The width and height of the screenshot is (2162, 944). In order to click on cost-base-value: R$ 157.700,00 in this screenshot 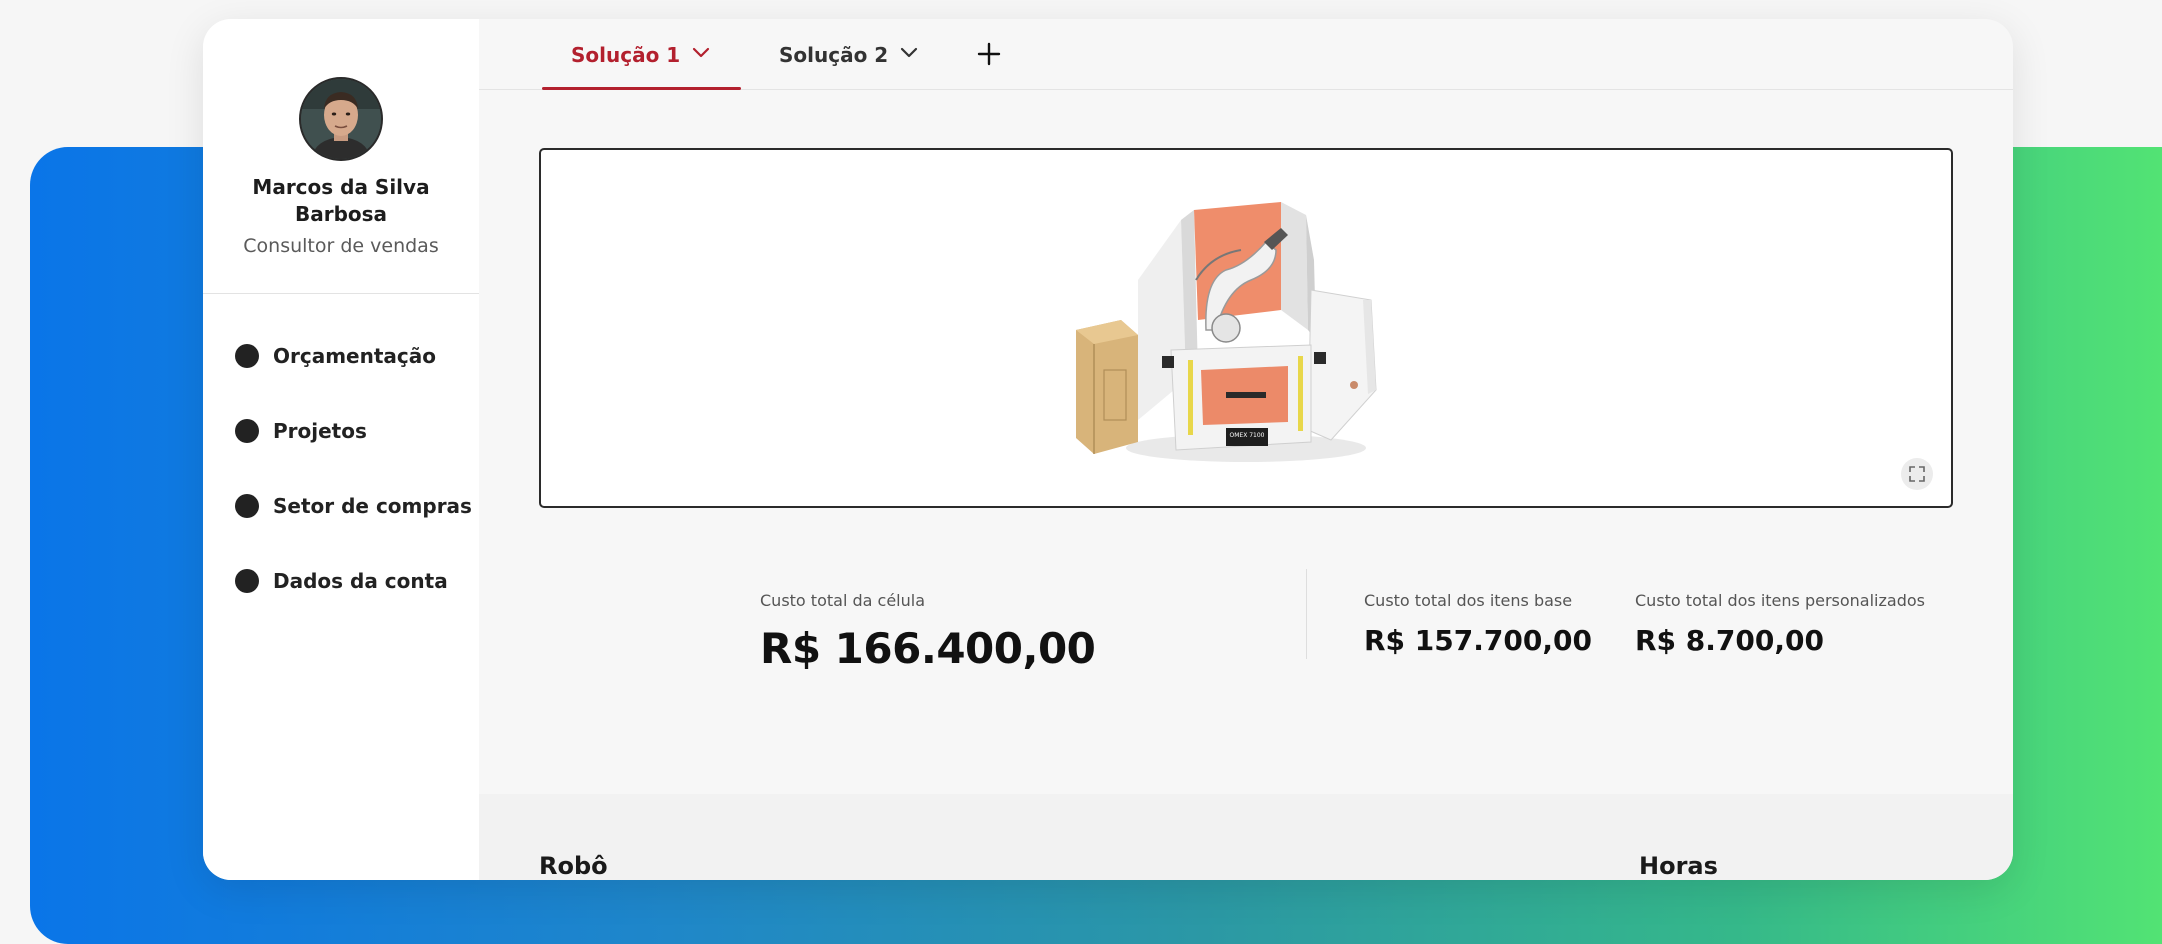, I will do `click(1478, 640)`.